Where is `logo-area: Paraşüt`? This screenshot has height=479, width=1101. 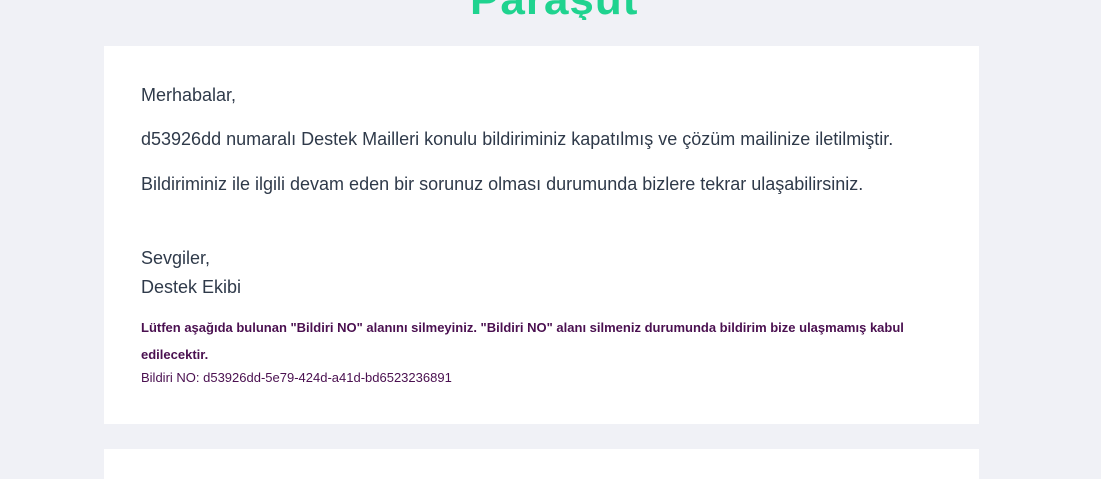
logo-area: Paraşüt is located at coordinates (550, 10).